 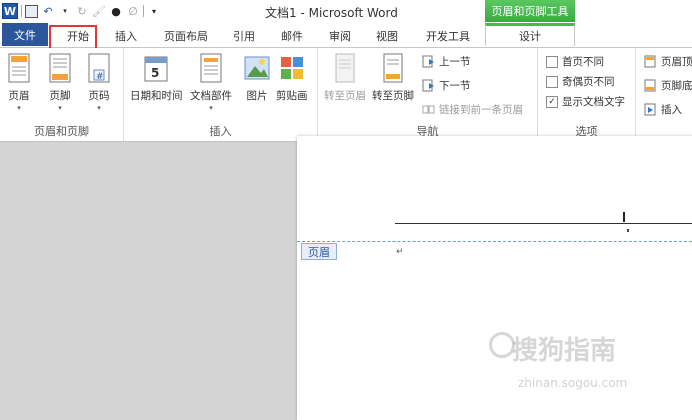 I want to click on footer-bottom-icon, so click(x=650, y=85).